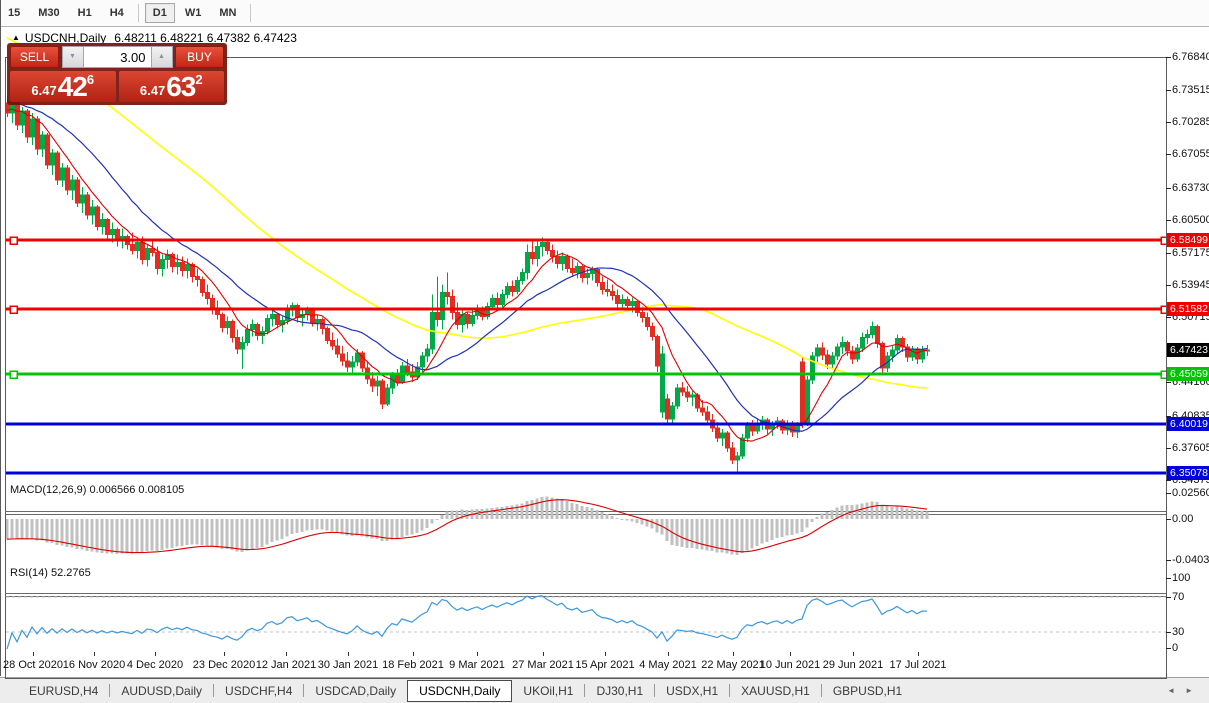  Describe the element at coordinates (159, 13) in the screenshot. I see `timeframe-button-d1: D1` at that location.